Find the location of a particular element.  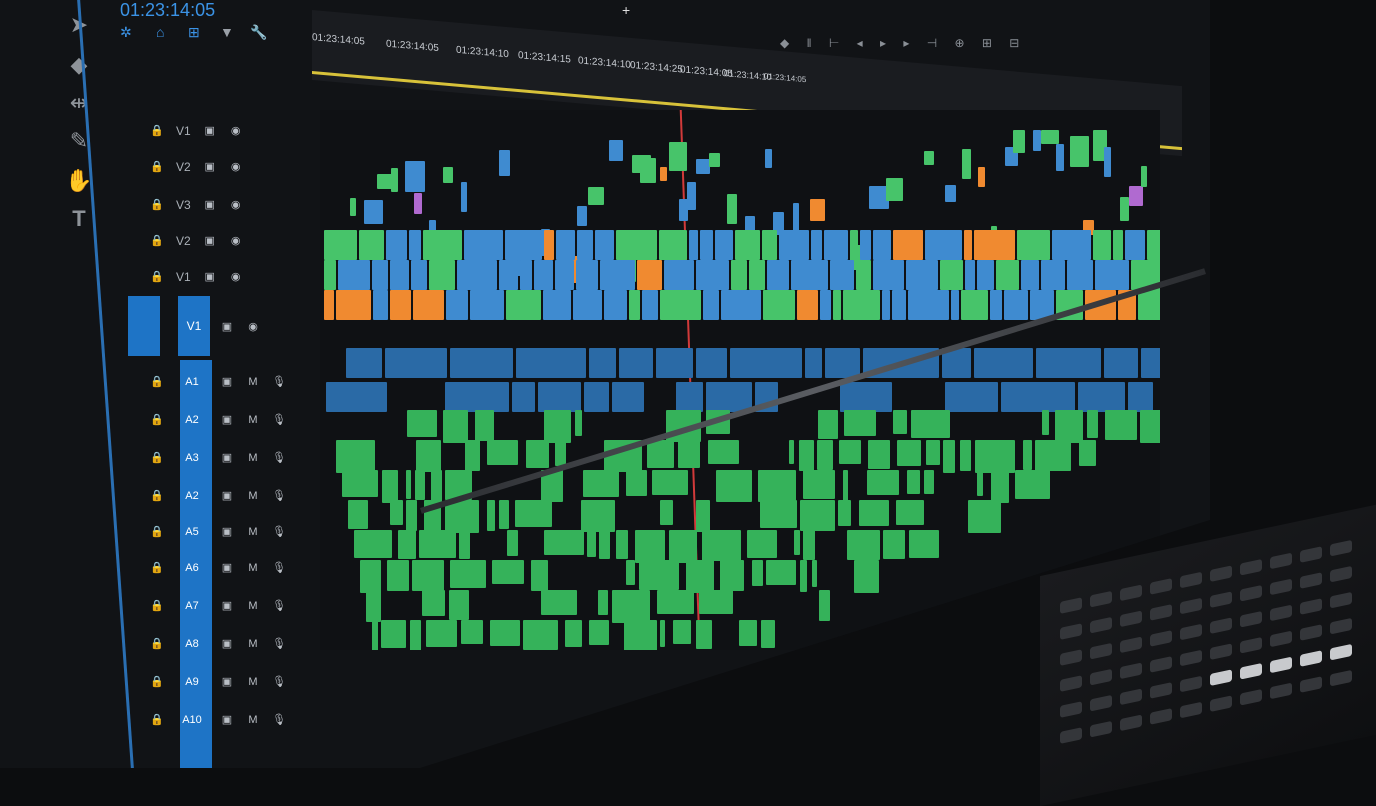

wrench-icon: 🔧 is located at coordinates (262, 32).